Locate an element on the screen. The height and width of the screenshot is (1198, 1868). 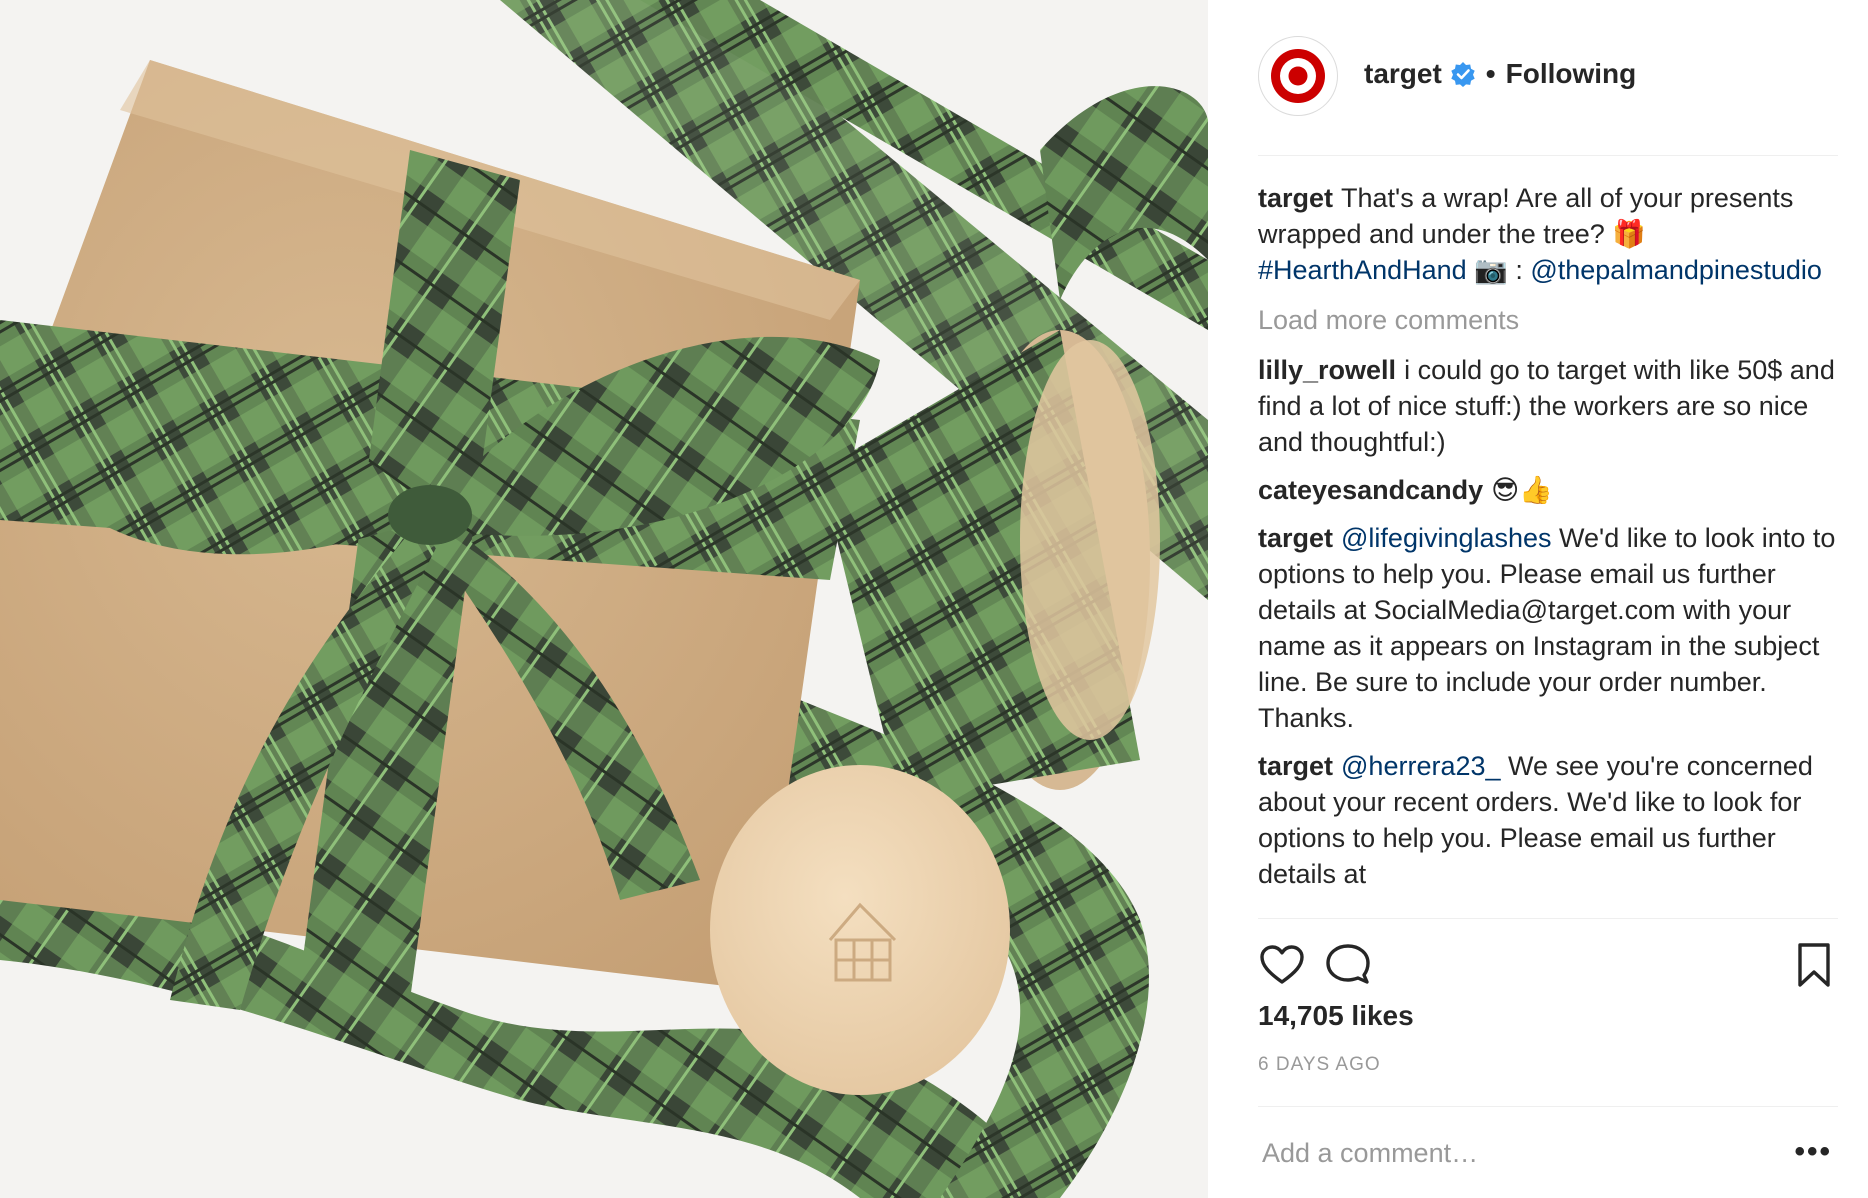
post-header: target • Following is located at coordinates (1548, 96).